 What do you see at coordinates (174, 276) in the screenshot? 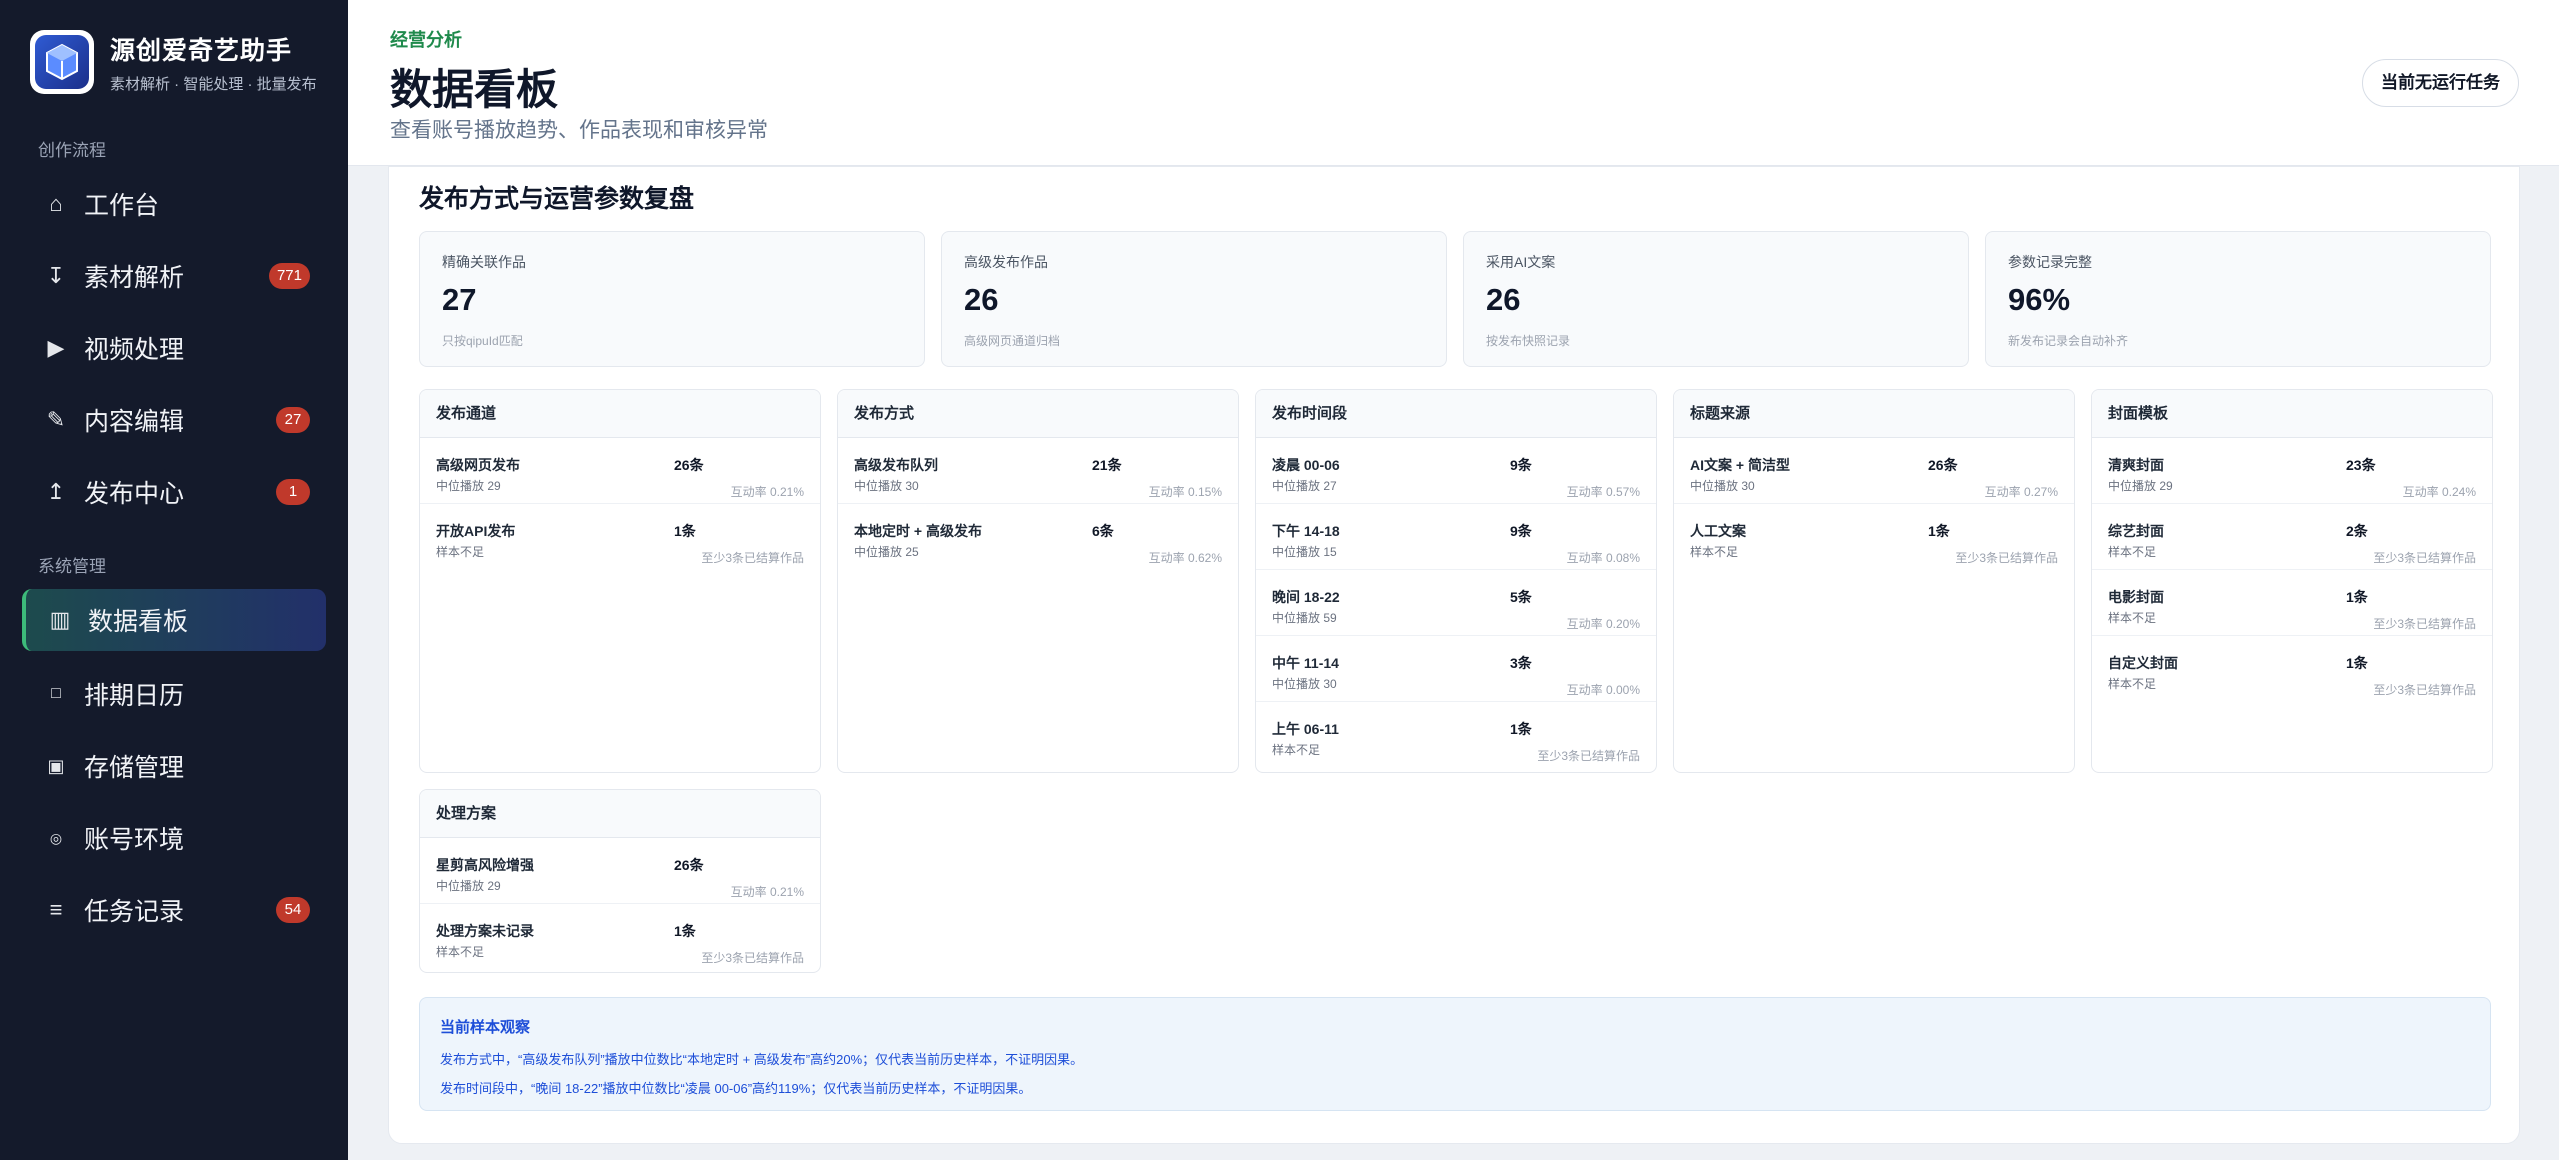
I see `sidebar-item-material-parse: ↧ 素材解析 771` at bounding box center [174, 276].